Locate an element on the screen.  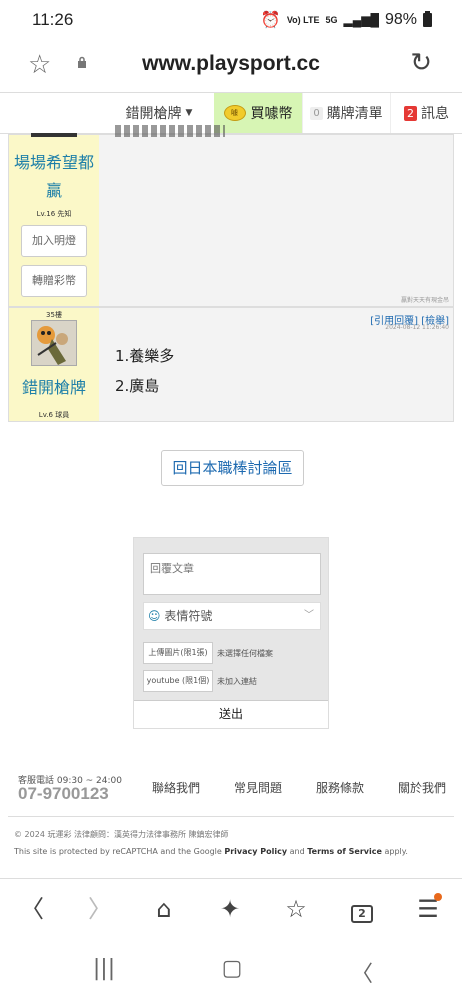
back-to-forum-button: 回日本職棒討論區 is located at coordinates (232, 468).